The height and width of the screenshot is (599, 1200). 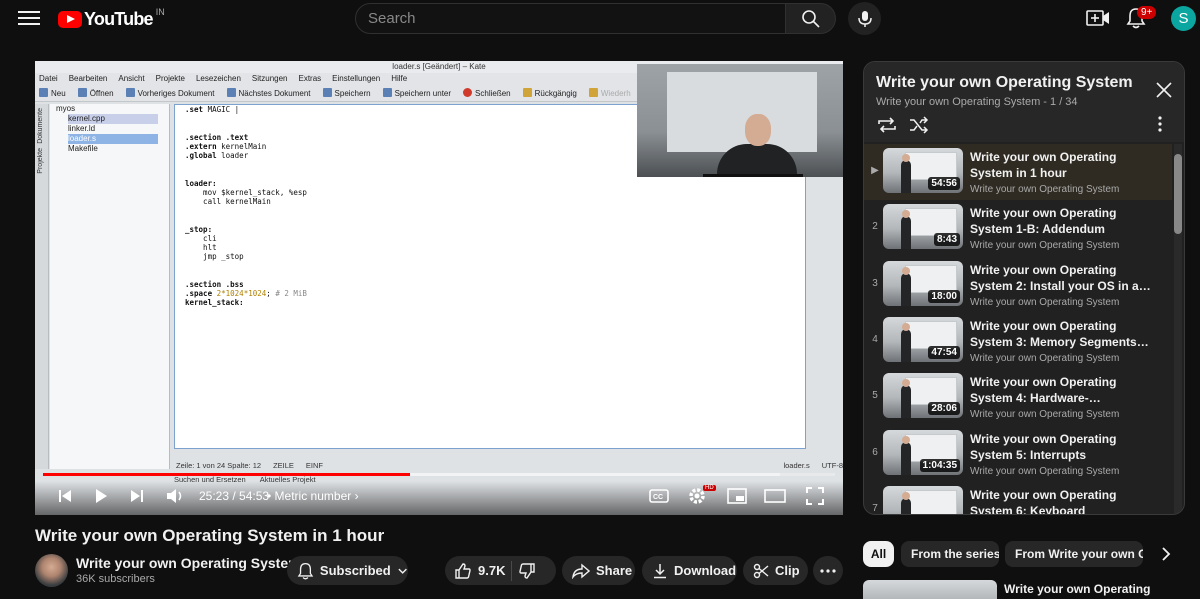 I want to click on search-input, so click(x=570, y=18).